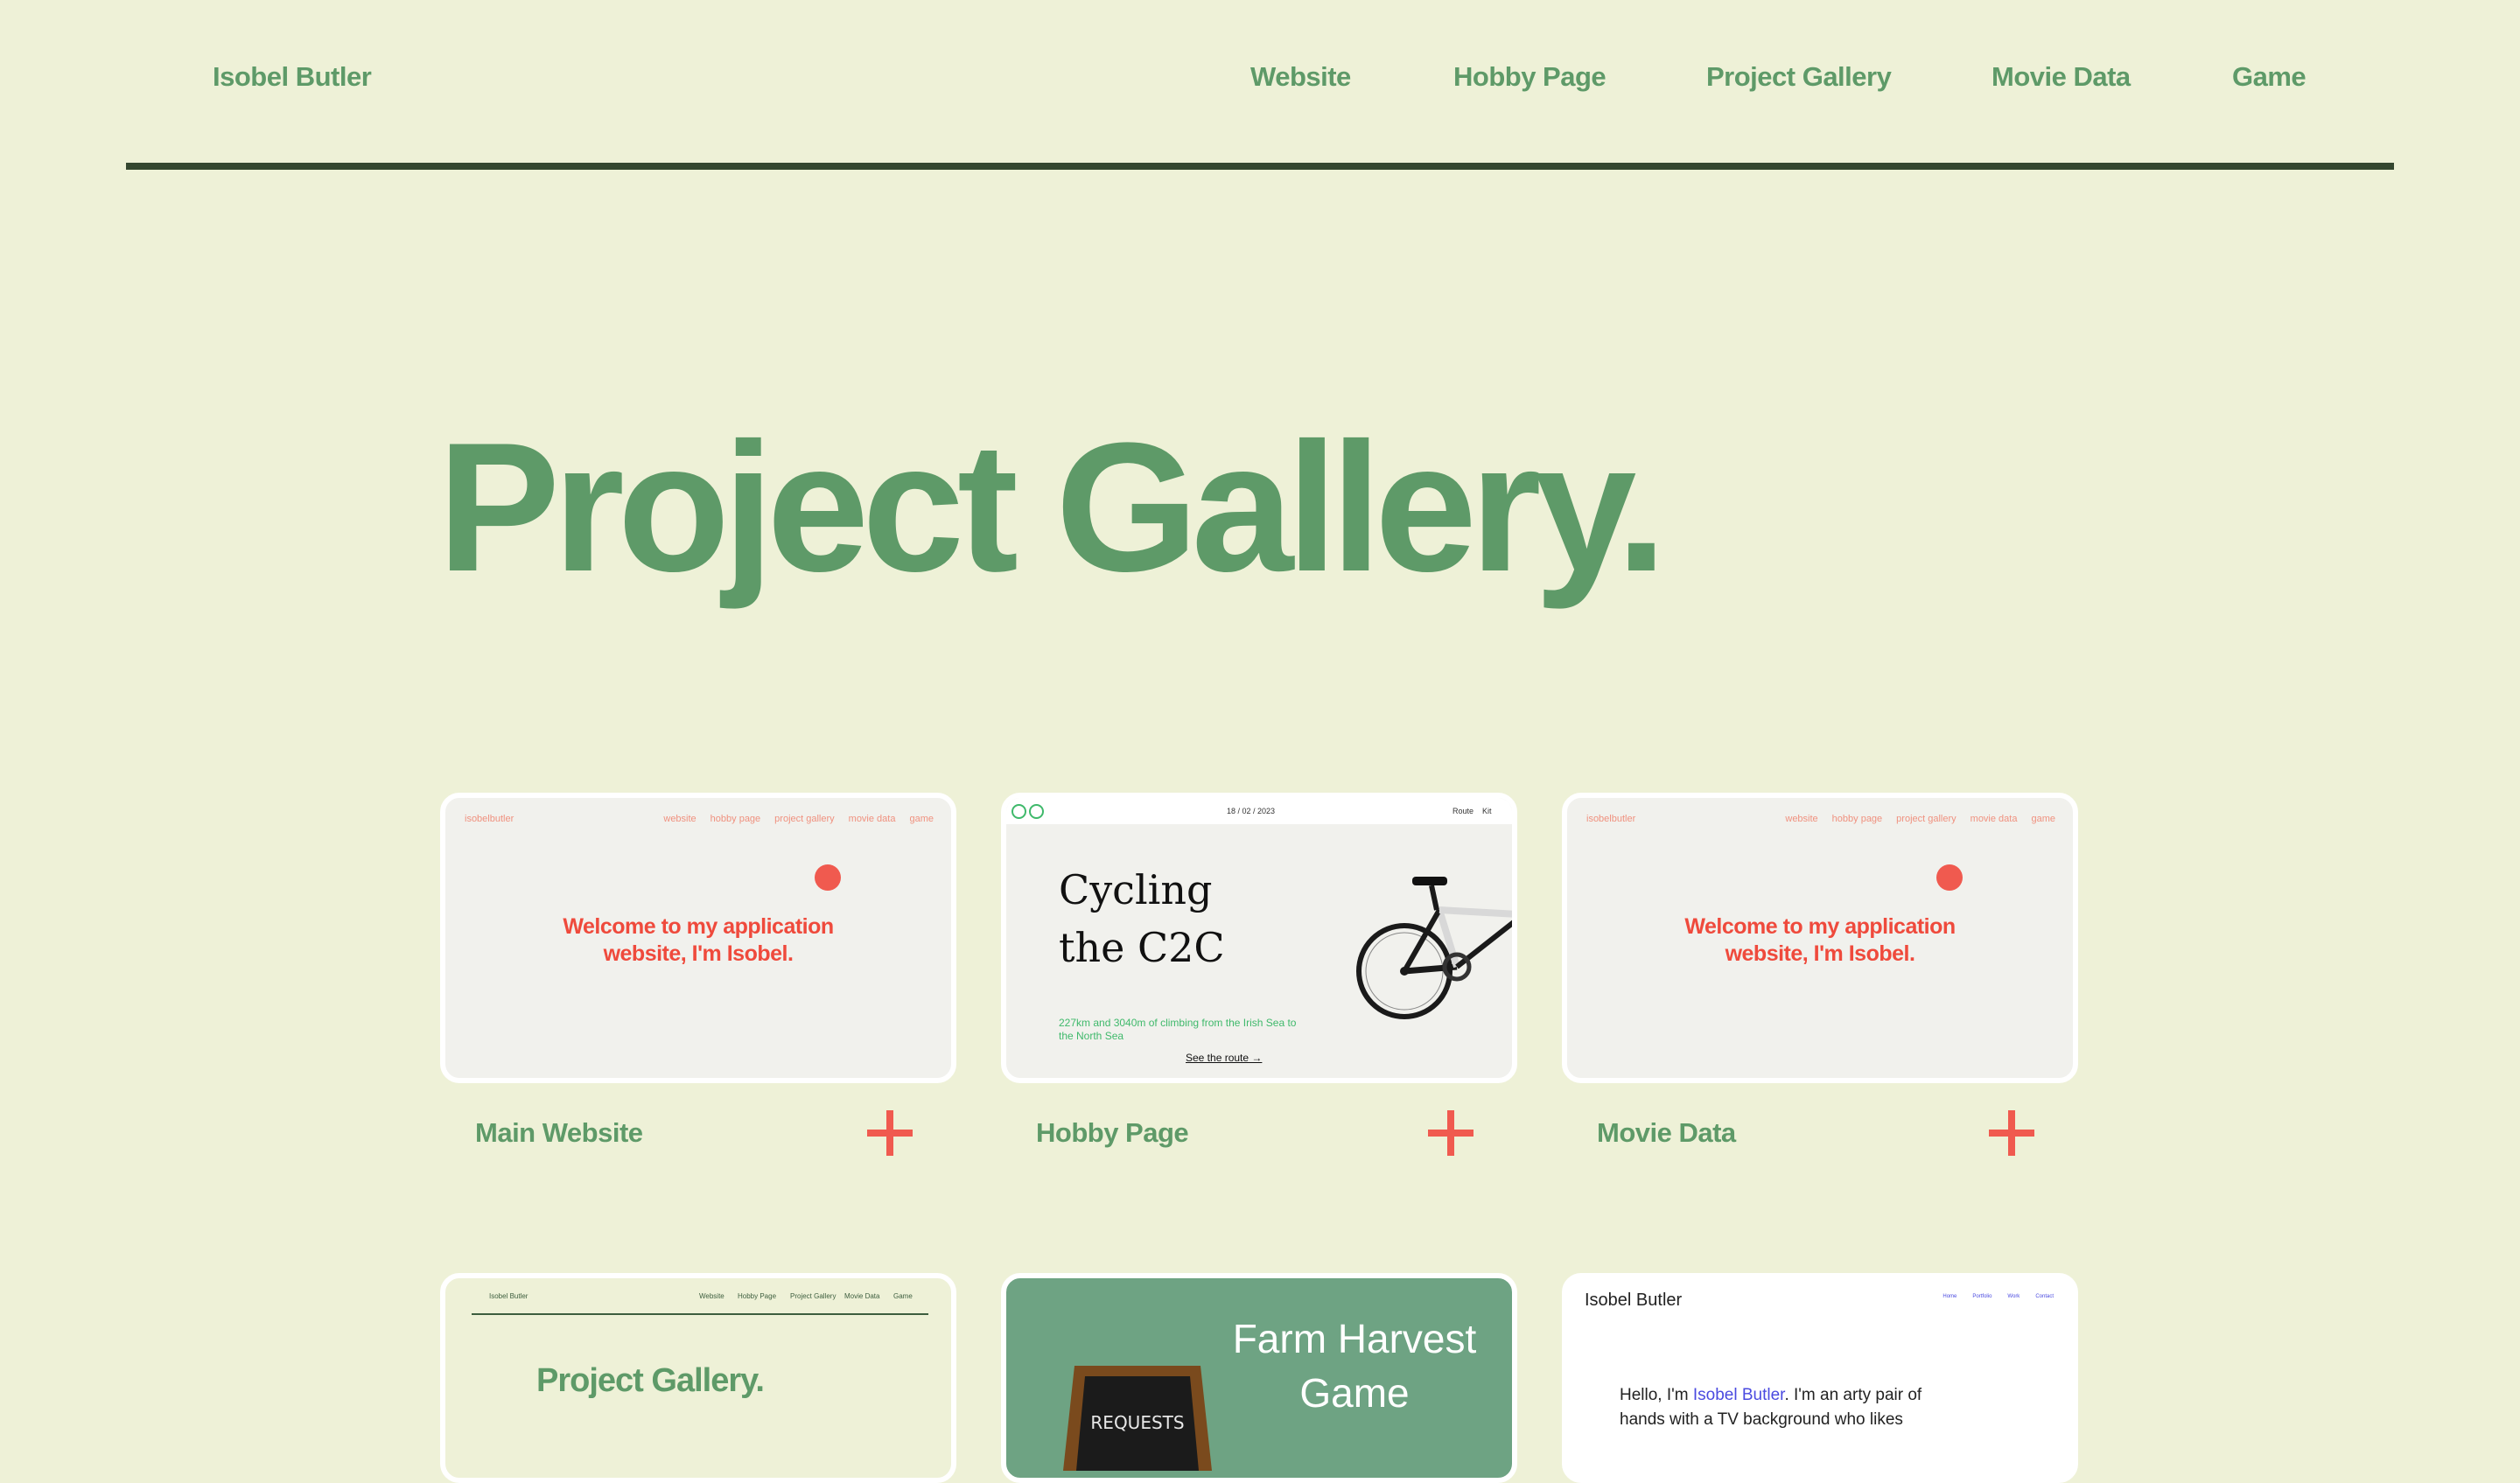  I want to click on preview-link: Website, so click(711, 1296).